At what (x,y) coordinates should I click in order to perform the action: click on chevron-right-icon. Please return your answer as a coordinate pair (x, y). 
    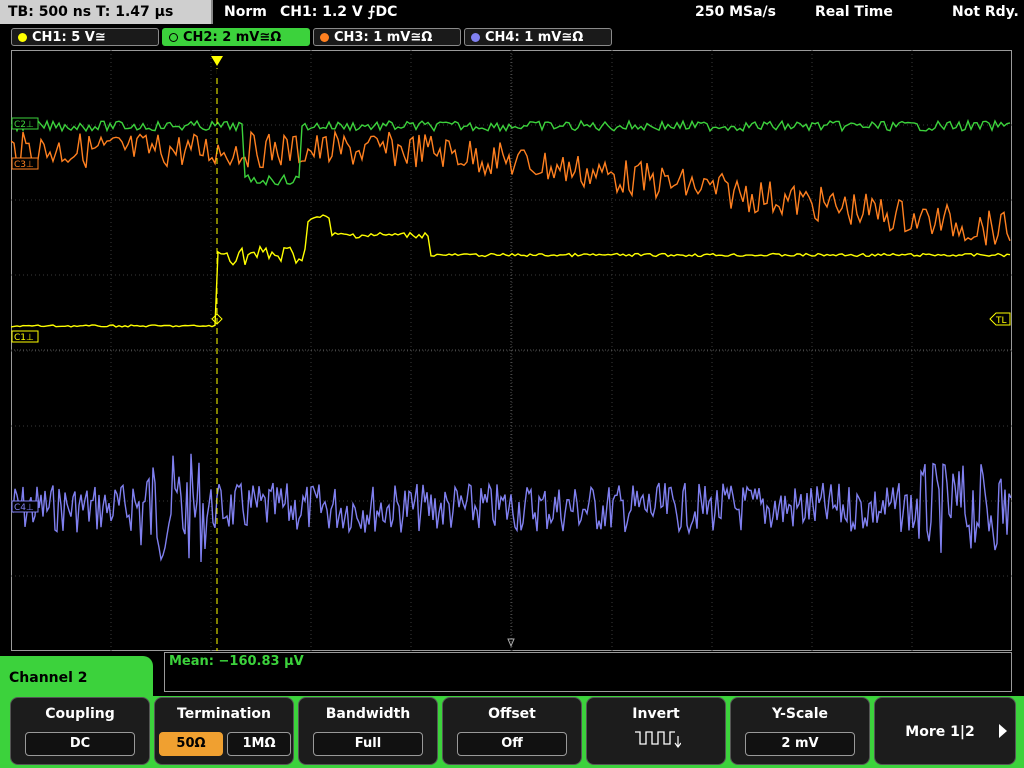
    Looking at the image, I should click on (1003, 731).